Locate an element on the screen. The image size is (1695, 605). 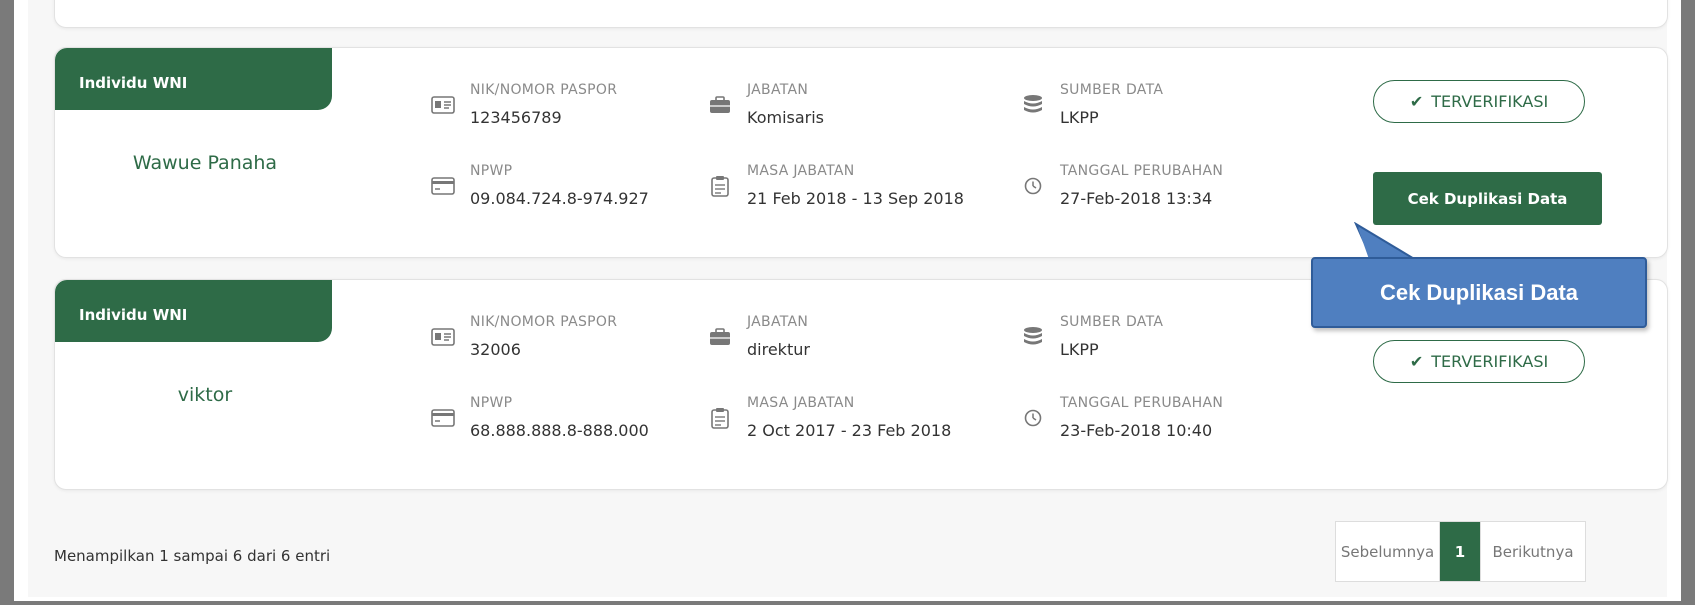
masa-jabatan-value: 21 Feb 2018 - 13 Sep 2018 is located at coordinates (855, 198).